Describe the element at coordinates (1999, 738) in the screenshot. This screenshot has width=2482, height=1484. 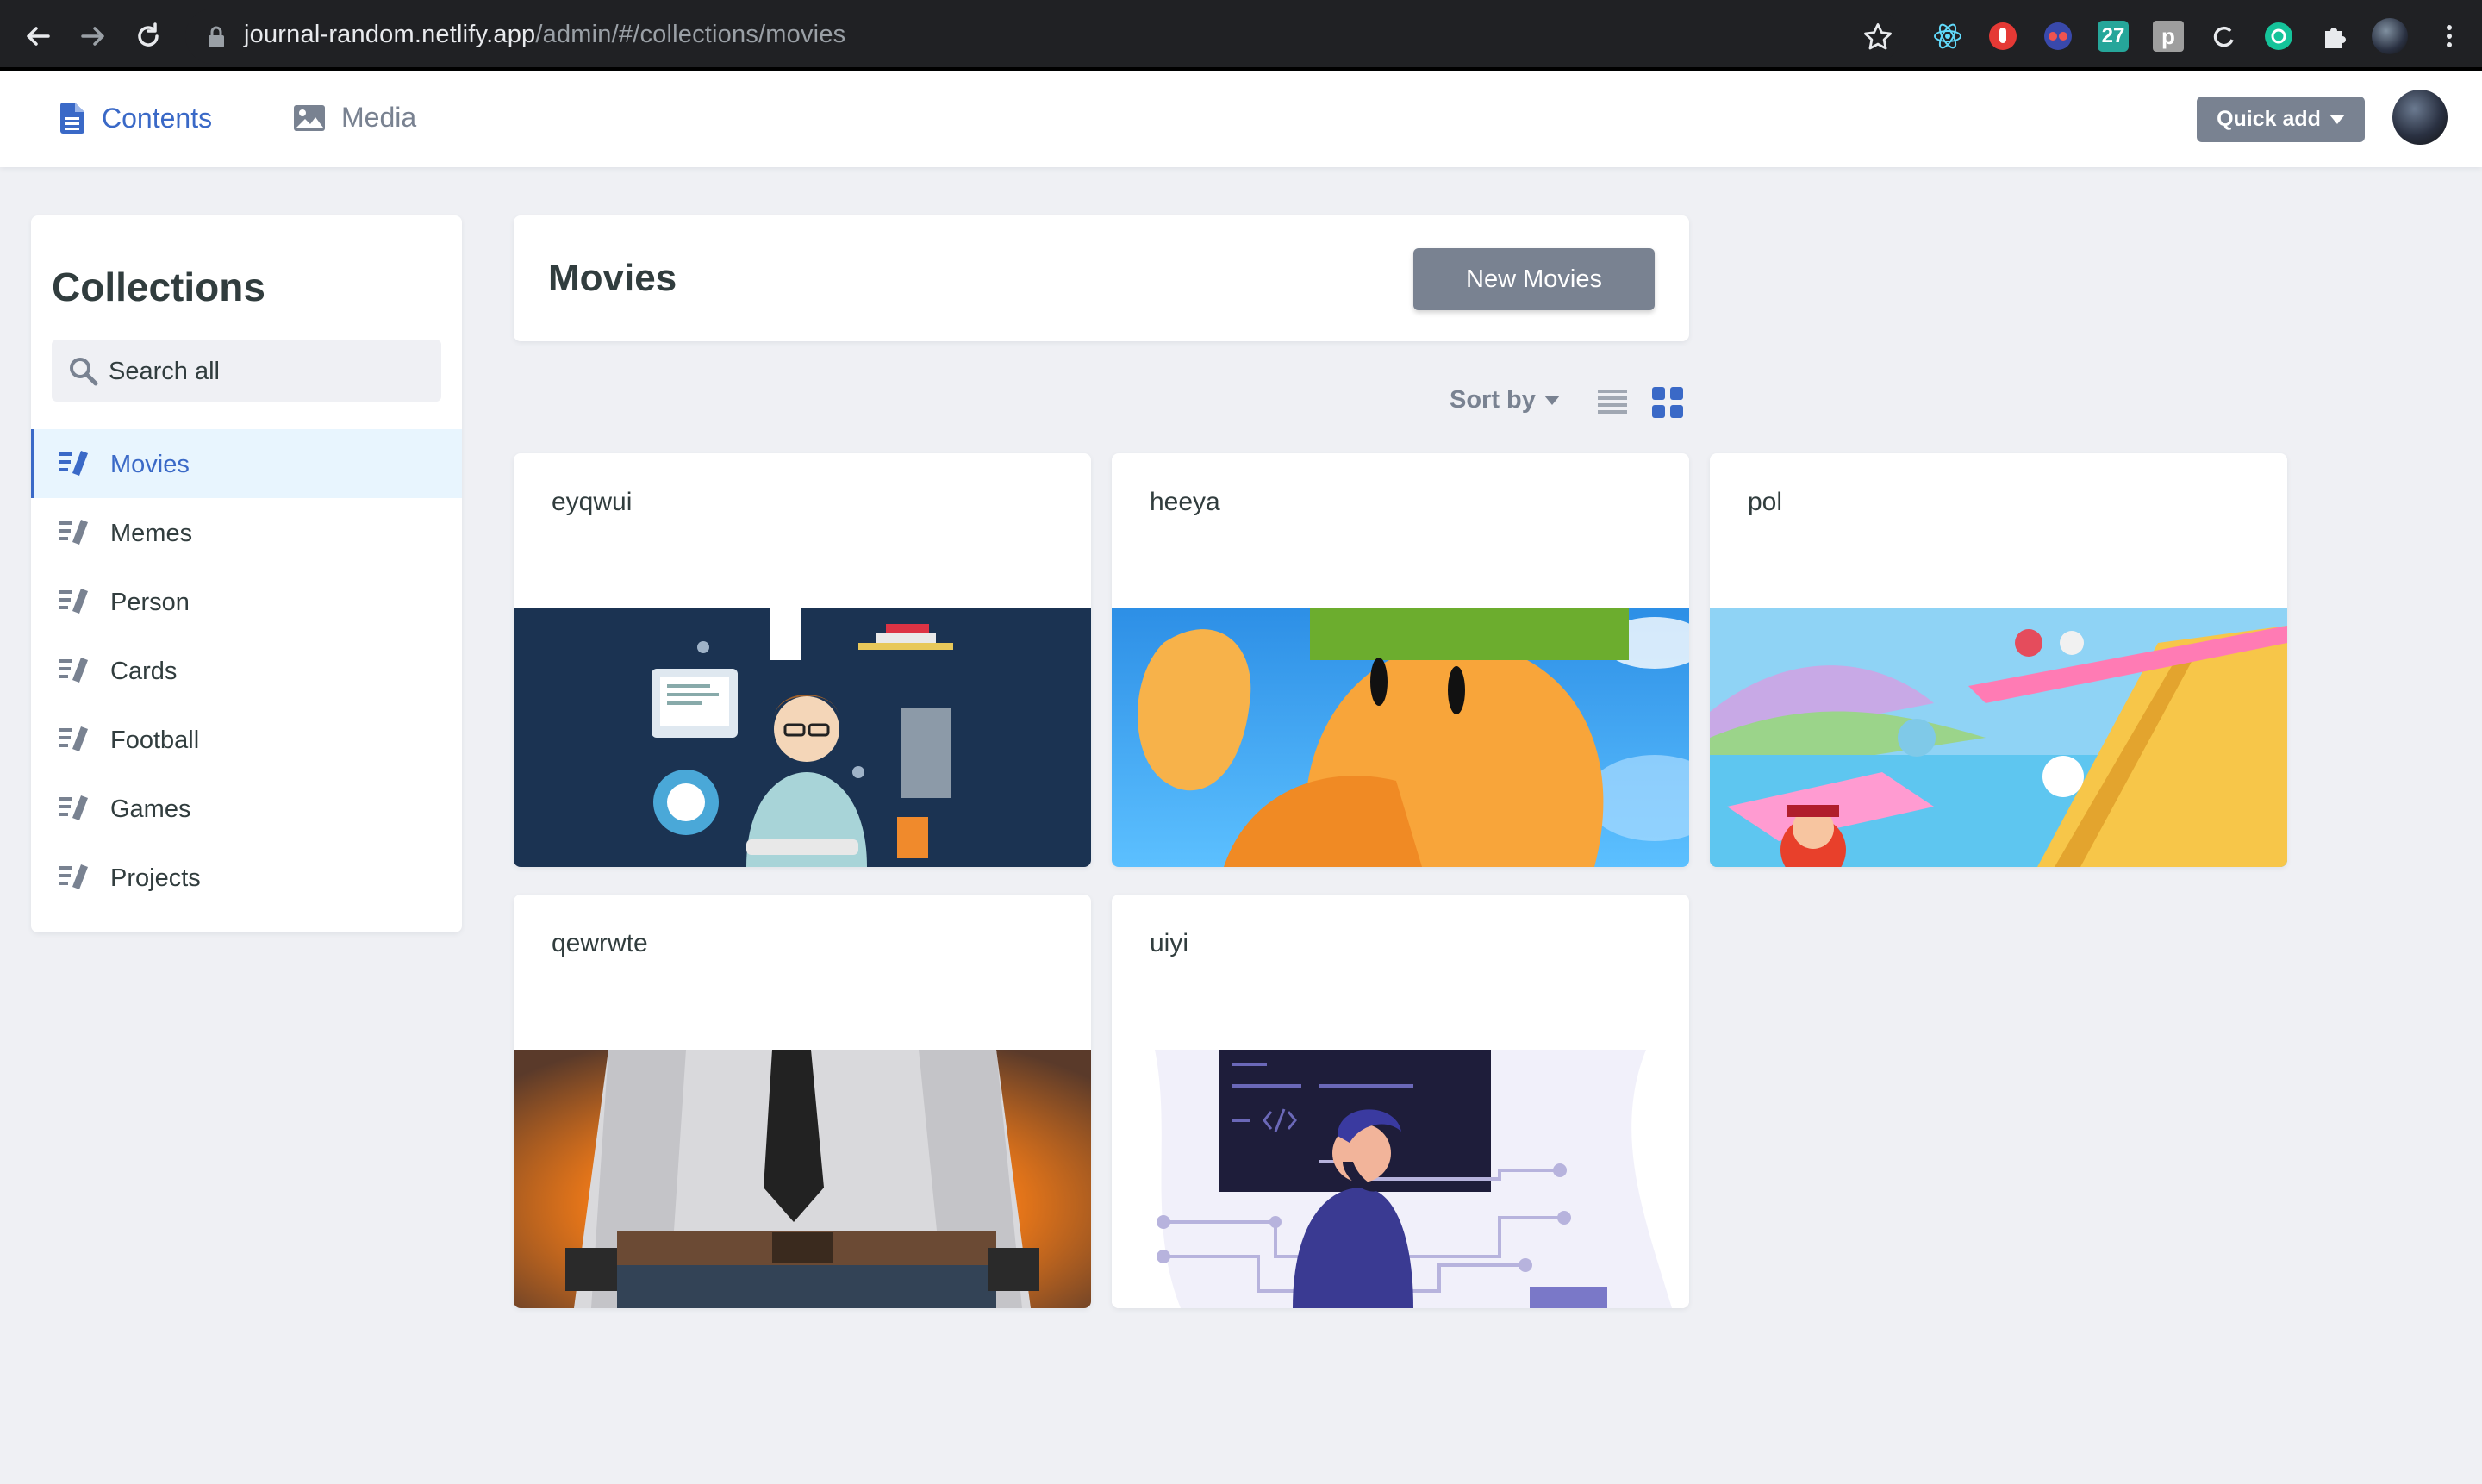
I see `fall-guys-scene-image` at that location.